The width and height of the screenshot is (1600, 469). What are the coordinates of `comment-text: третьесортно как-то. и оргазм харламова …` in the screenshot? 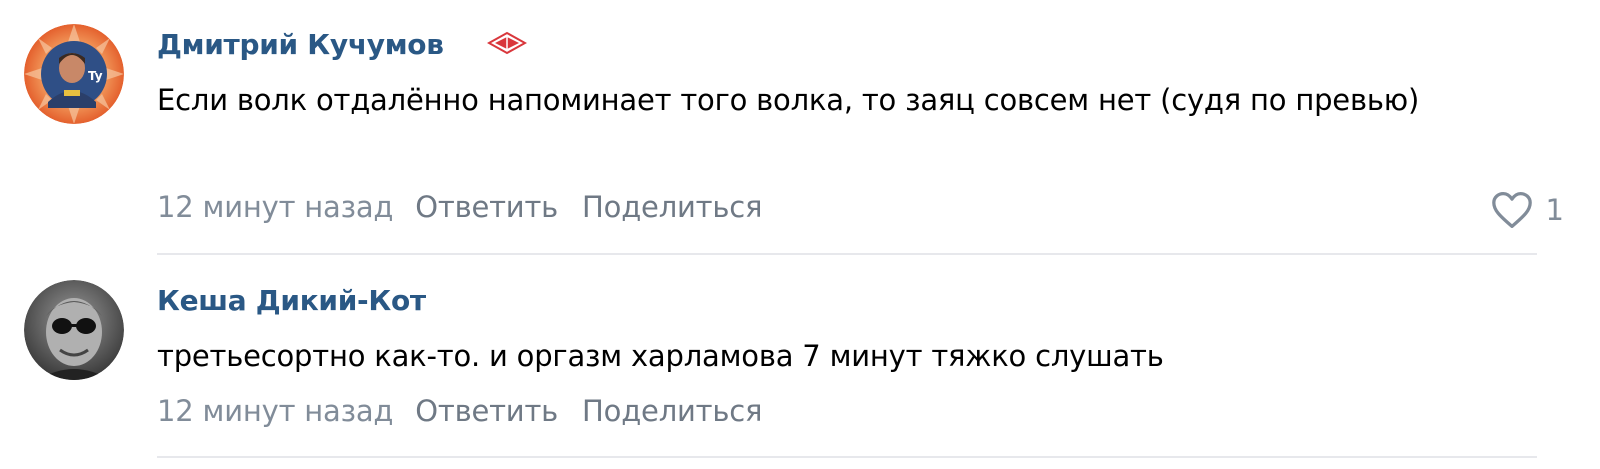 It's located at (660, 356).